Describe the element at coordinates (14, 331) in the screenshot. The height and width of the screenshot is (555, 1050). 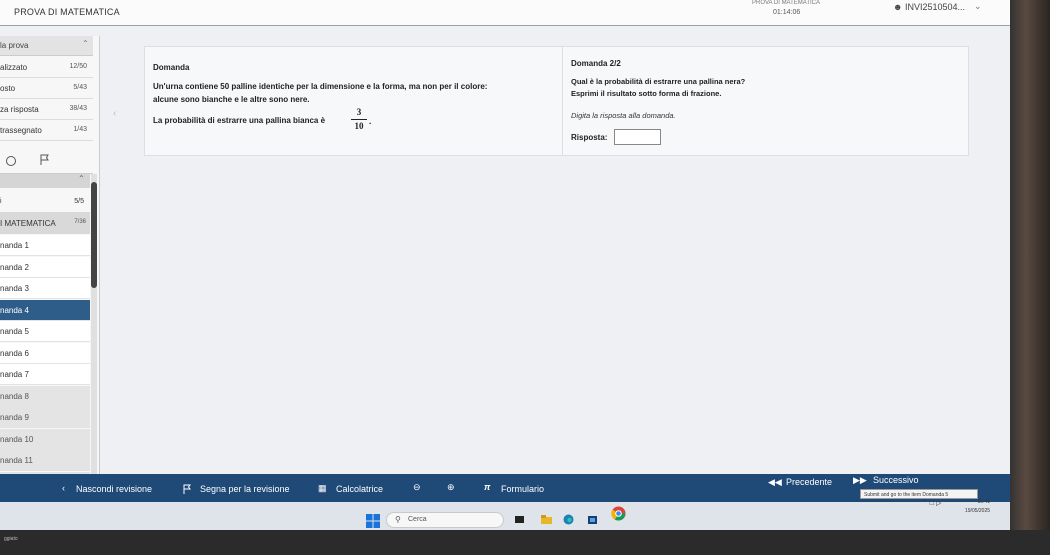
I see `question-list-item-label: nanda 5` at that location.